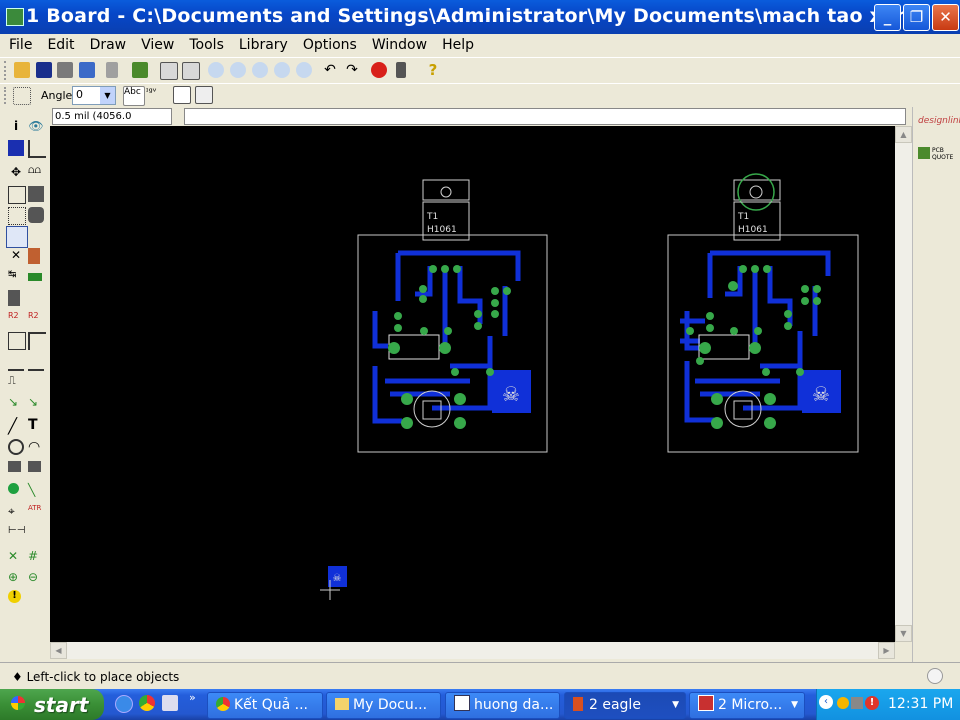 Image resolution: width=960 pixels, height=720 pixels. Describe the element at coordinates (872, 703) in the screenshot. I see `tray-alert-icon: !` at that location.